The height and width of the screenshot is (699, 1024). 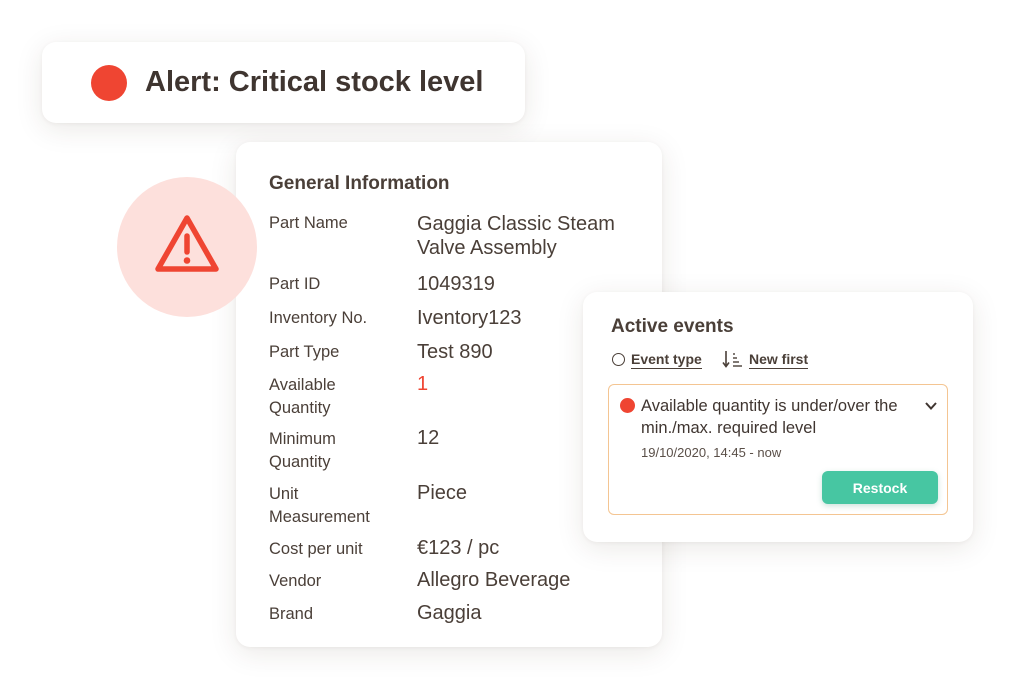 I want to click on field-label-available-quantity: Available Quantity, so click(x=302, y=396).